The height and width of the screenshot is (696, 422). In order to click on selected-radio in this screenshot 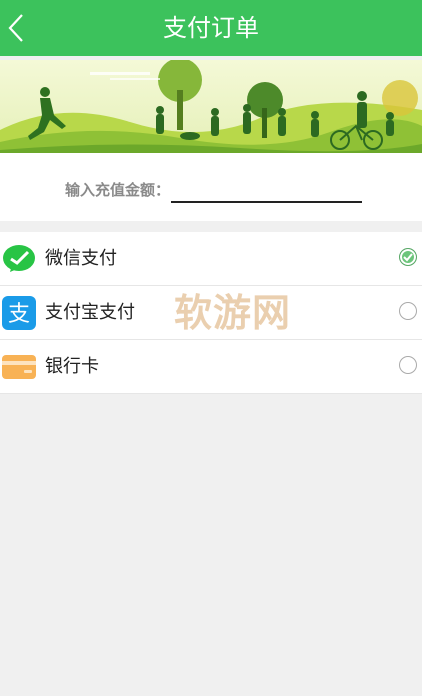, I will do `click(408, 257)`.